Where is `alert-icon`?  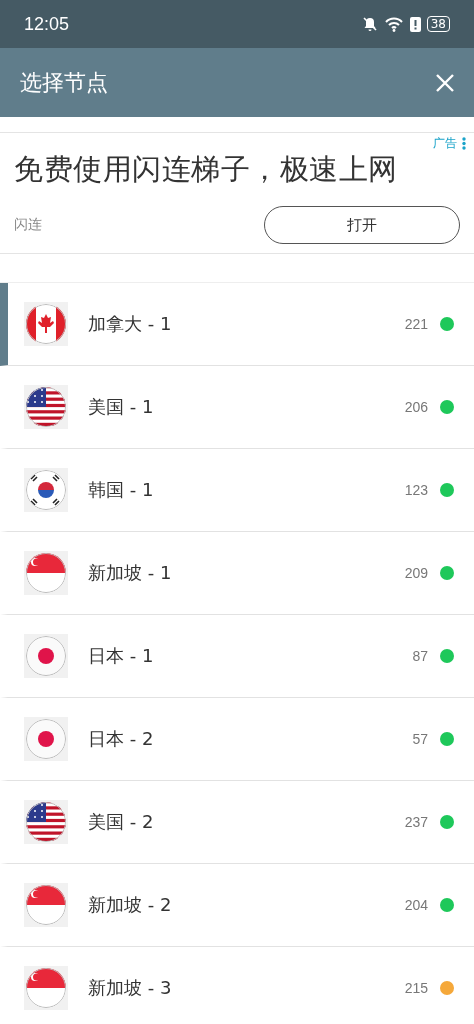 alert-icon is located at coordinates (415, 24).